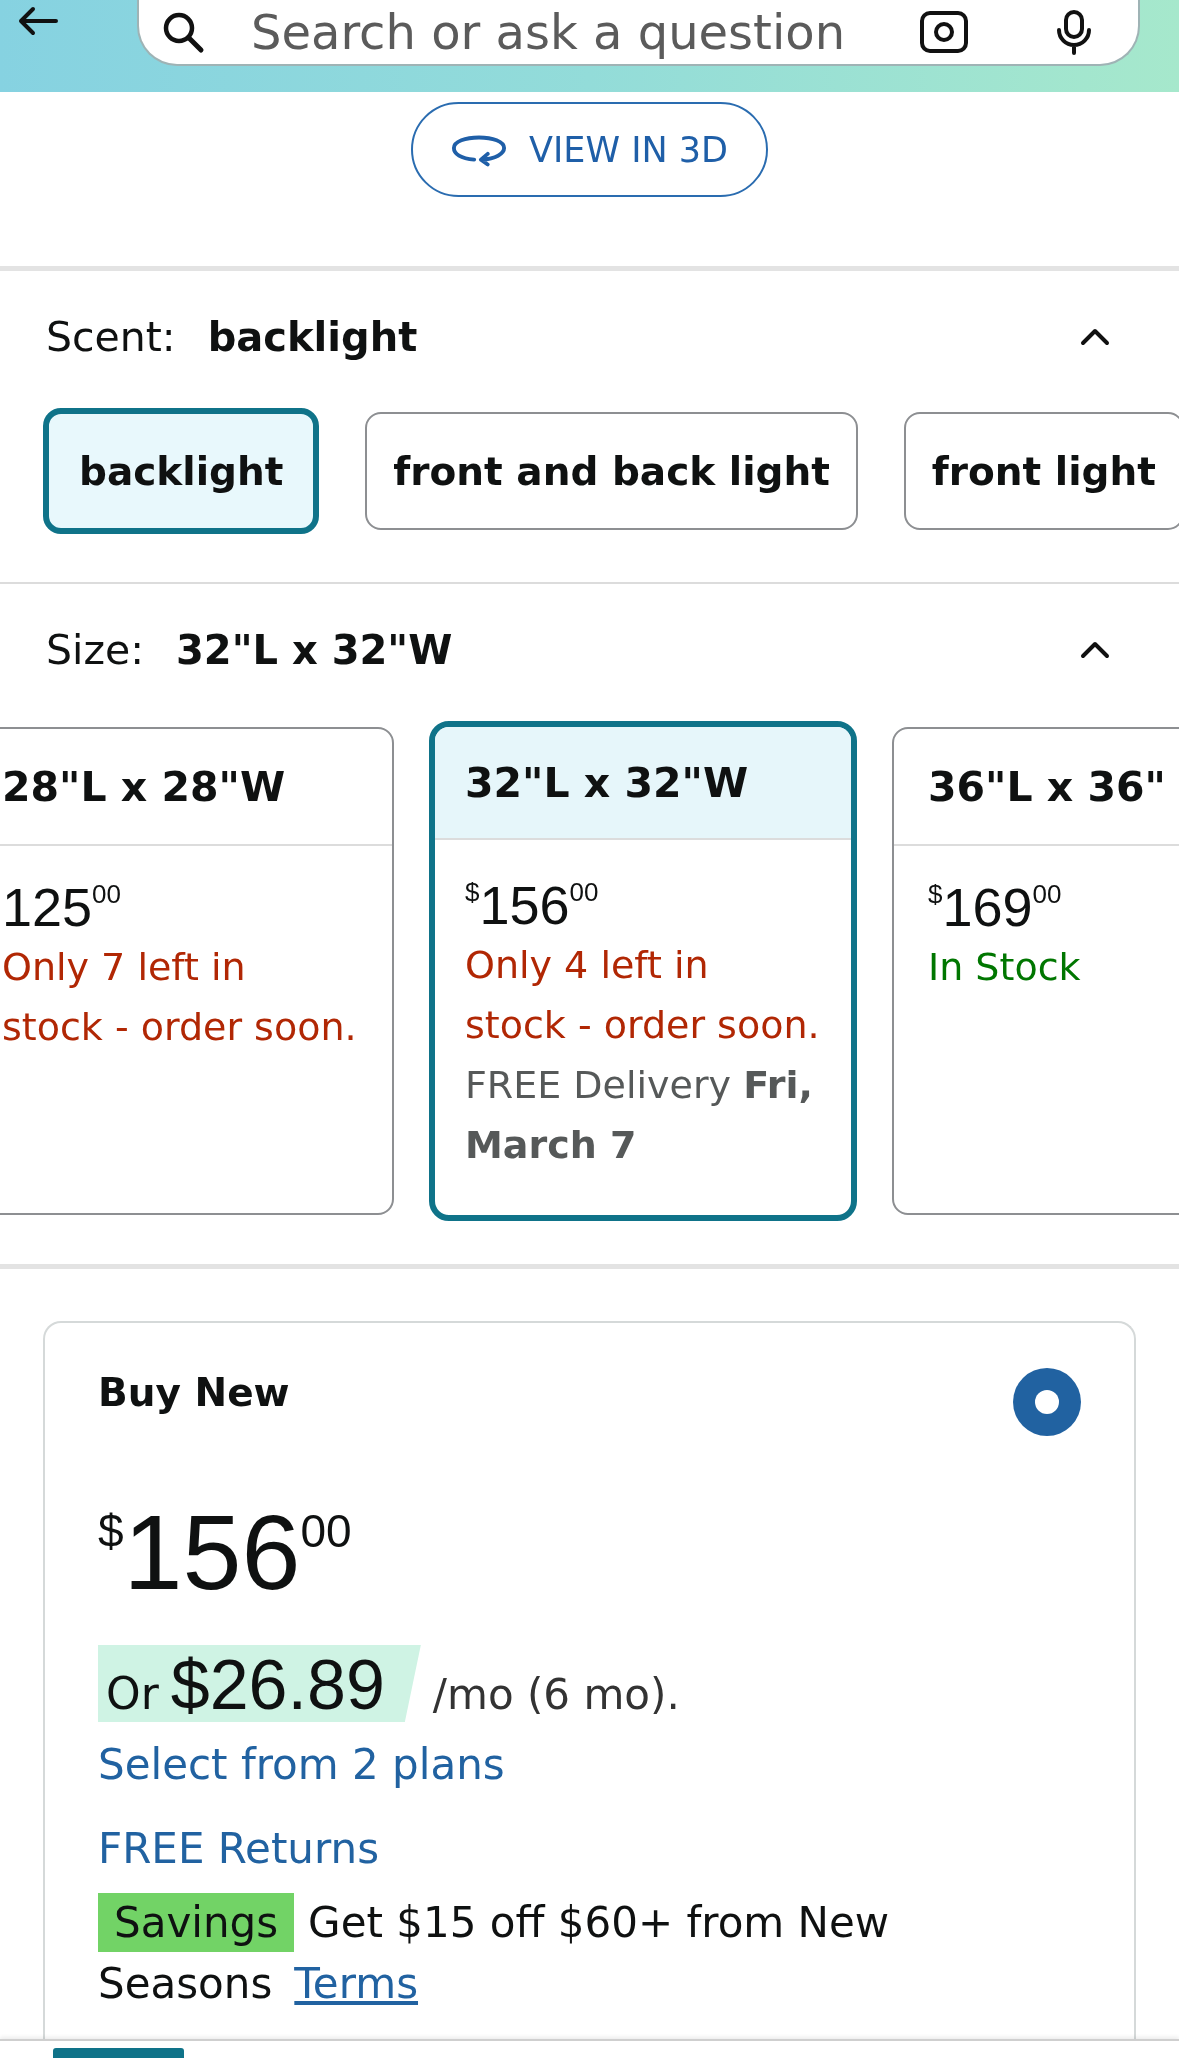 Image resolution: width=1179 pixels, height=2058 pixels. I want to click on selected-option-value: backlight, so click(312, 337).